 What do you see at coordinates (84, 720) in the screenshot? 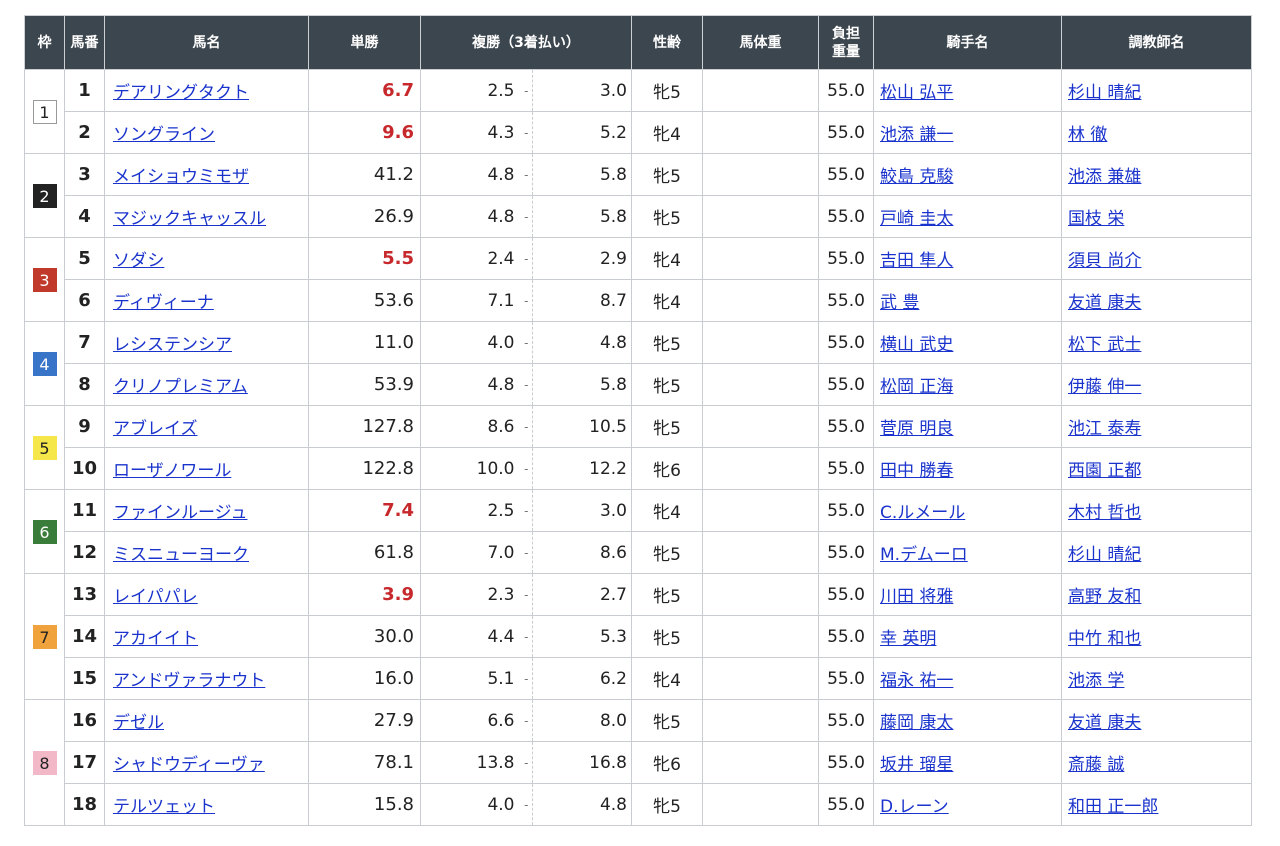
I see `umaban-cell: 16` at bounding box center [84, 720].